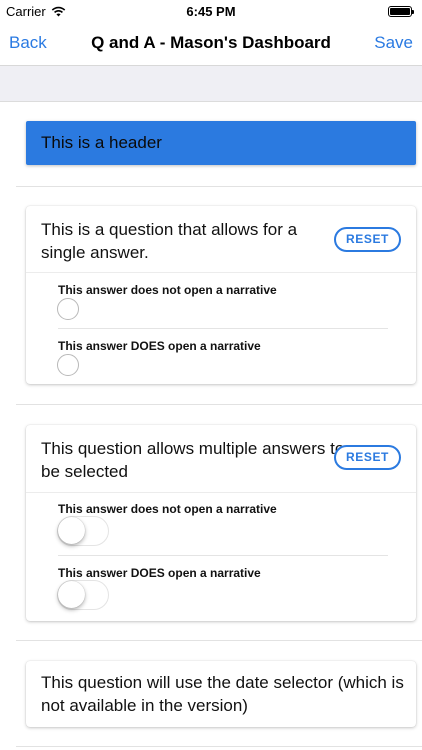 The width and height of the screenshot is (422, 750). What do you see at coordinates (221, 143) in the screenshot?
I see `header-block: This is a header` at bounding box center [221, 143].